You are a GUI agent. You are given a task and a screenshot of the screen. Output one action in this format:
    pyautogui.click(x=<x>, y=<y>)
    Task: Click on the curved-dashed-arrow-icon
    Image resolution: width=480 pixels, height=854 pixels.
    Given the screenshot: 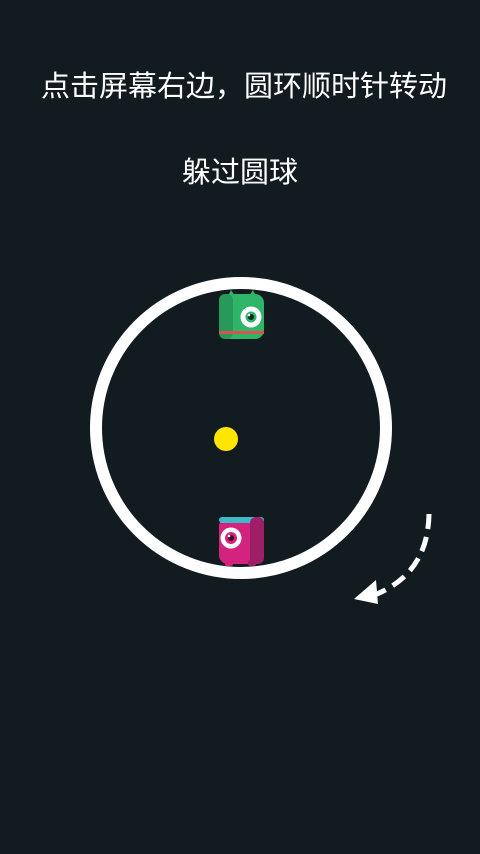 What is the action you would take?
    pyautogui.click(x=393, y=558)
    